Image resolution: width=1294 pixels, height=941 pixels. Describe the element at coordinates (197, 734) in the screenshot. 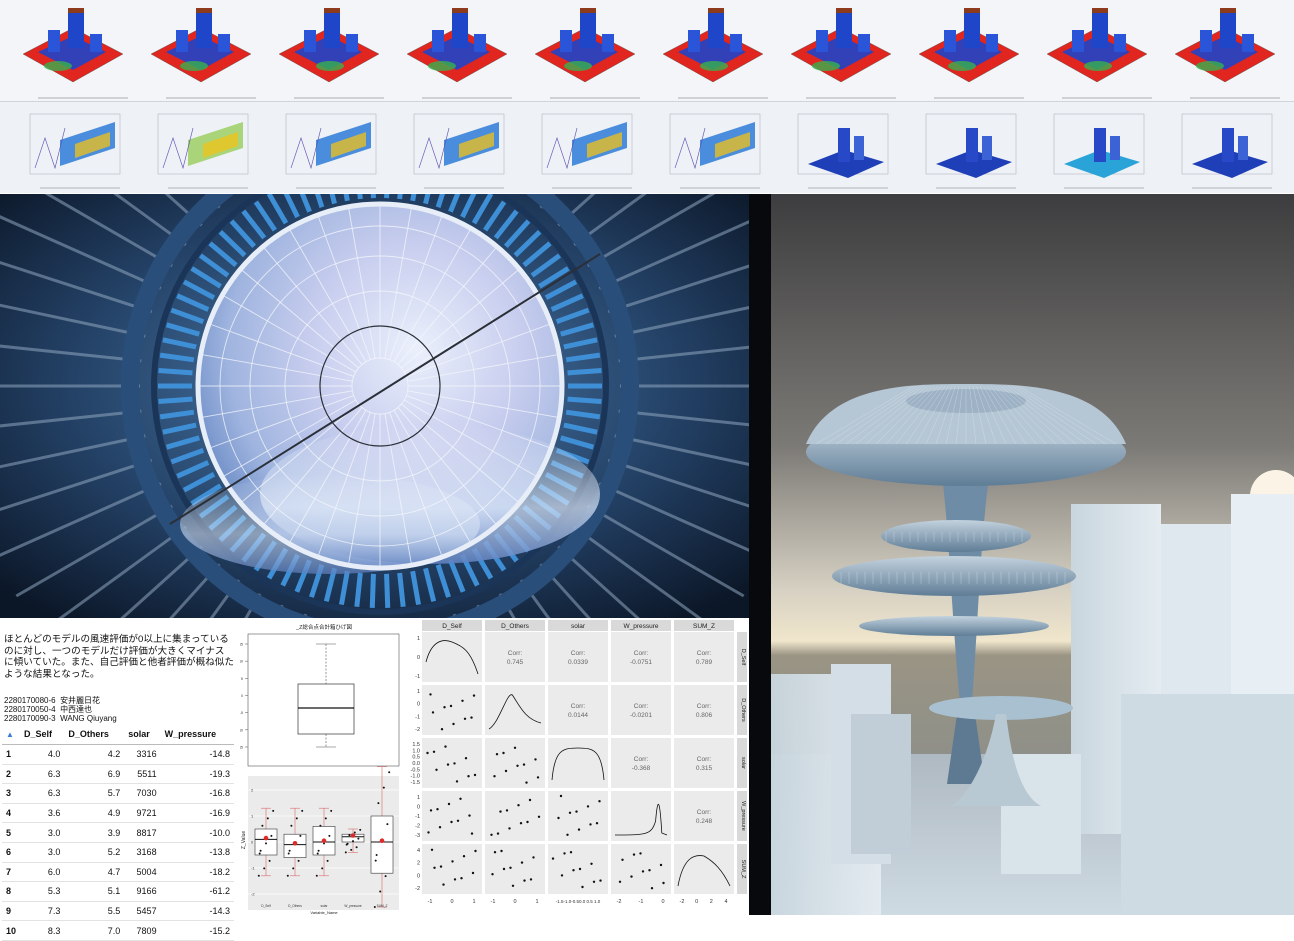

I see `column-header-w-pressure: W_pressure` at that location.